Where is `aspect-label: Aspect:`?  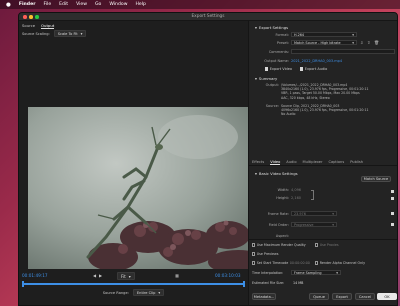 aspect-label: Aspect: is located at coordinates (282, 236).